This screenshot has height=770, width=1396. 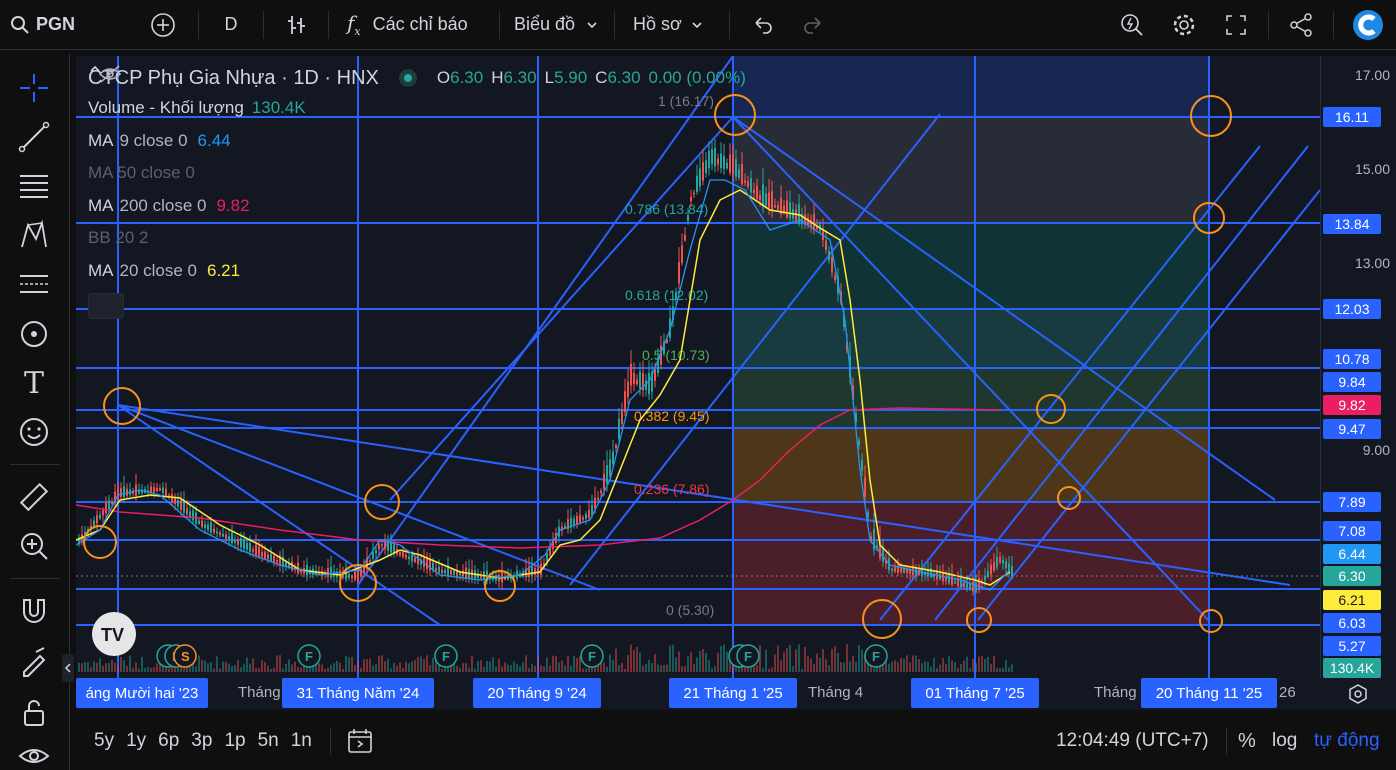 I want to click on percent-toggle: %, so click(x=1247, y=741).